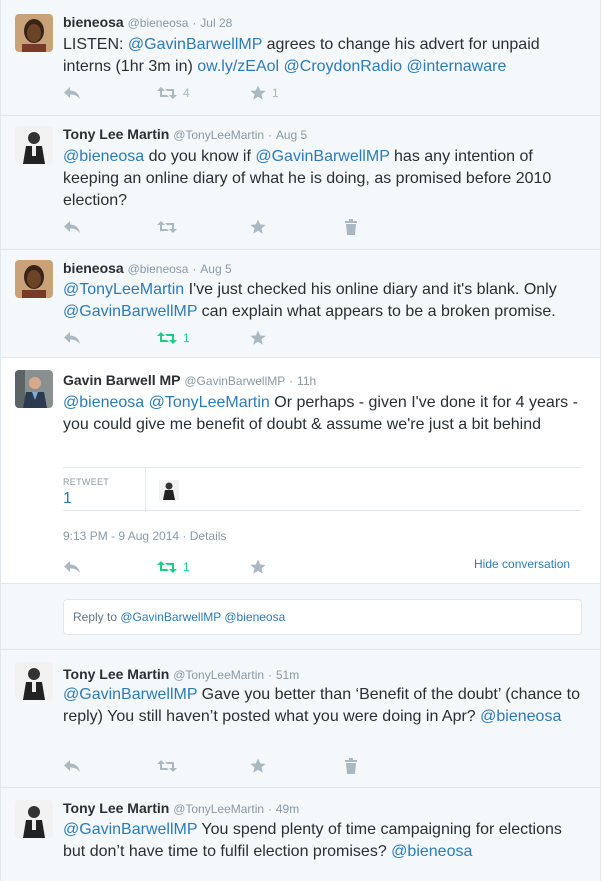  I want to click on retweet-count: 1, so click(186, 338).